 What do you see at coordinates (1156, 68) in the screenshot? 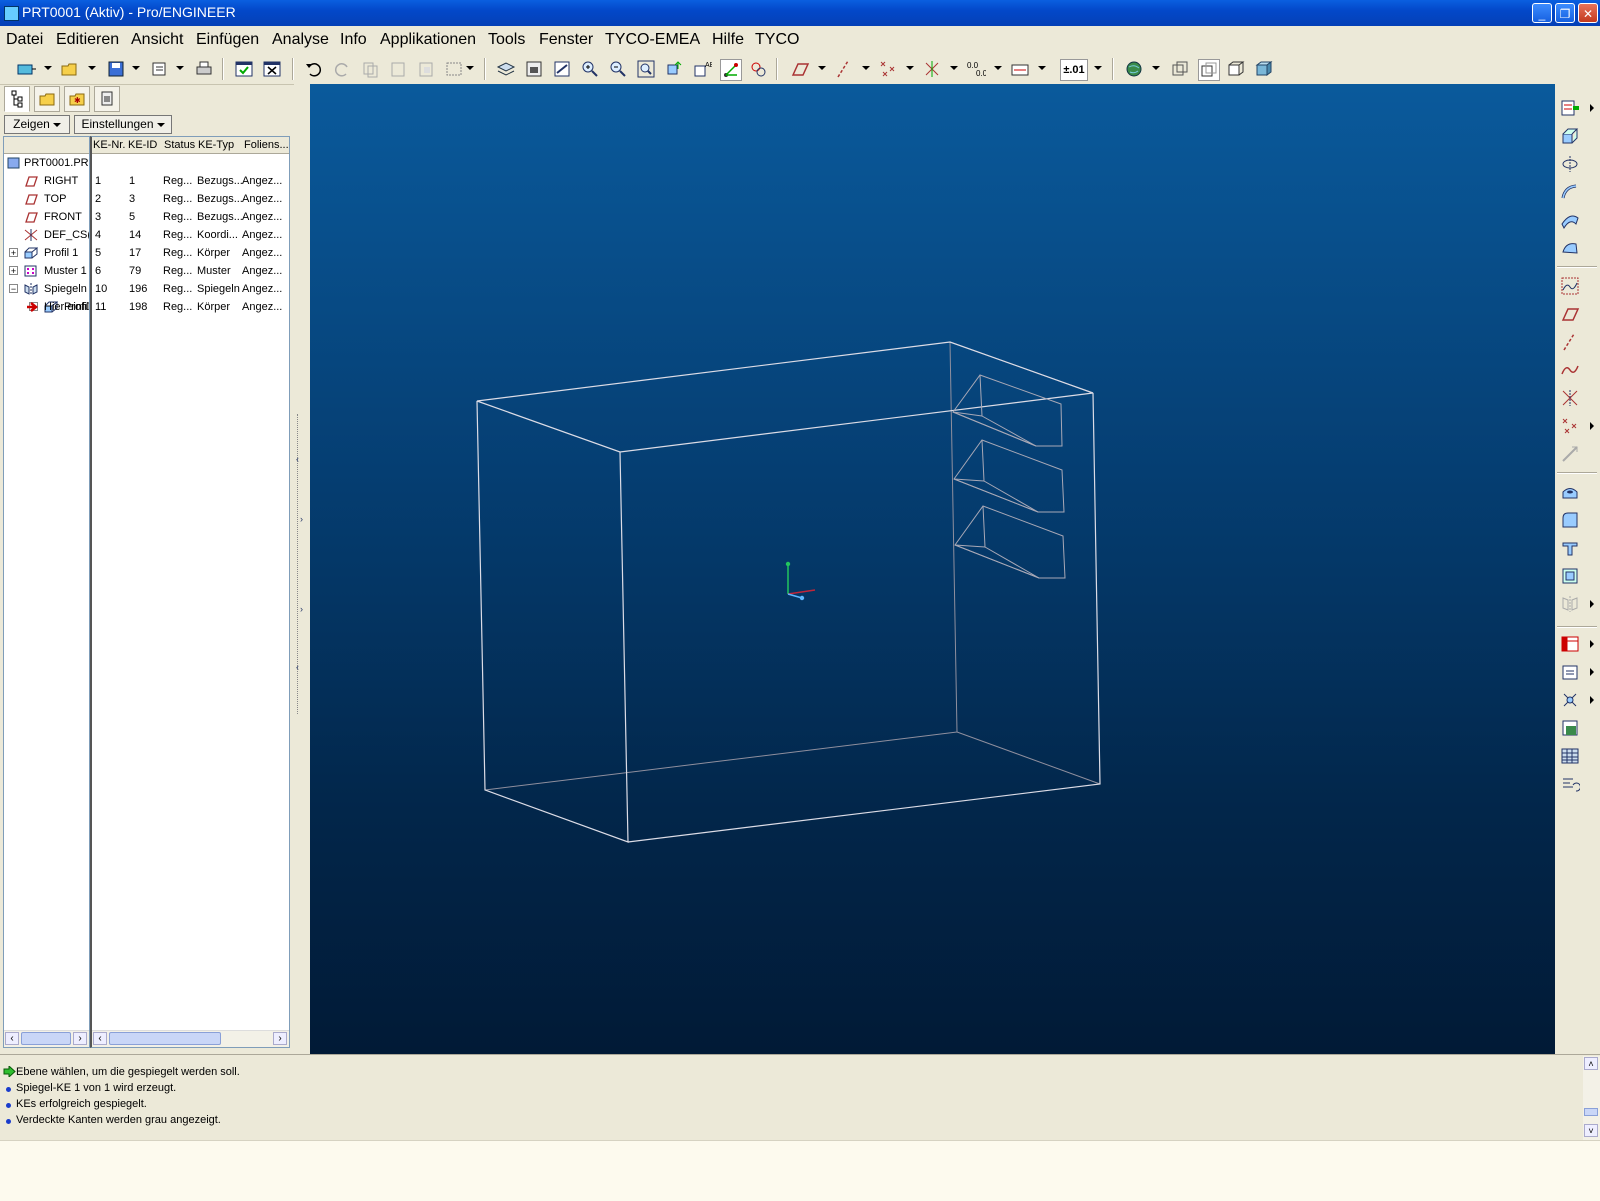
I see `globe-dropdown` at bounding box center [1156, 68].